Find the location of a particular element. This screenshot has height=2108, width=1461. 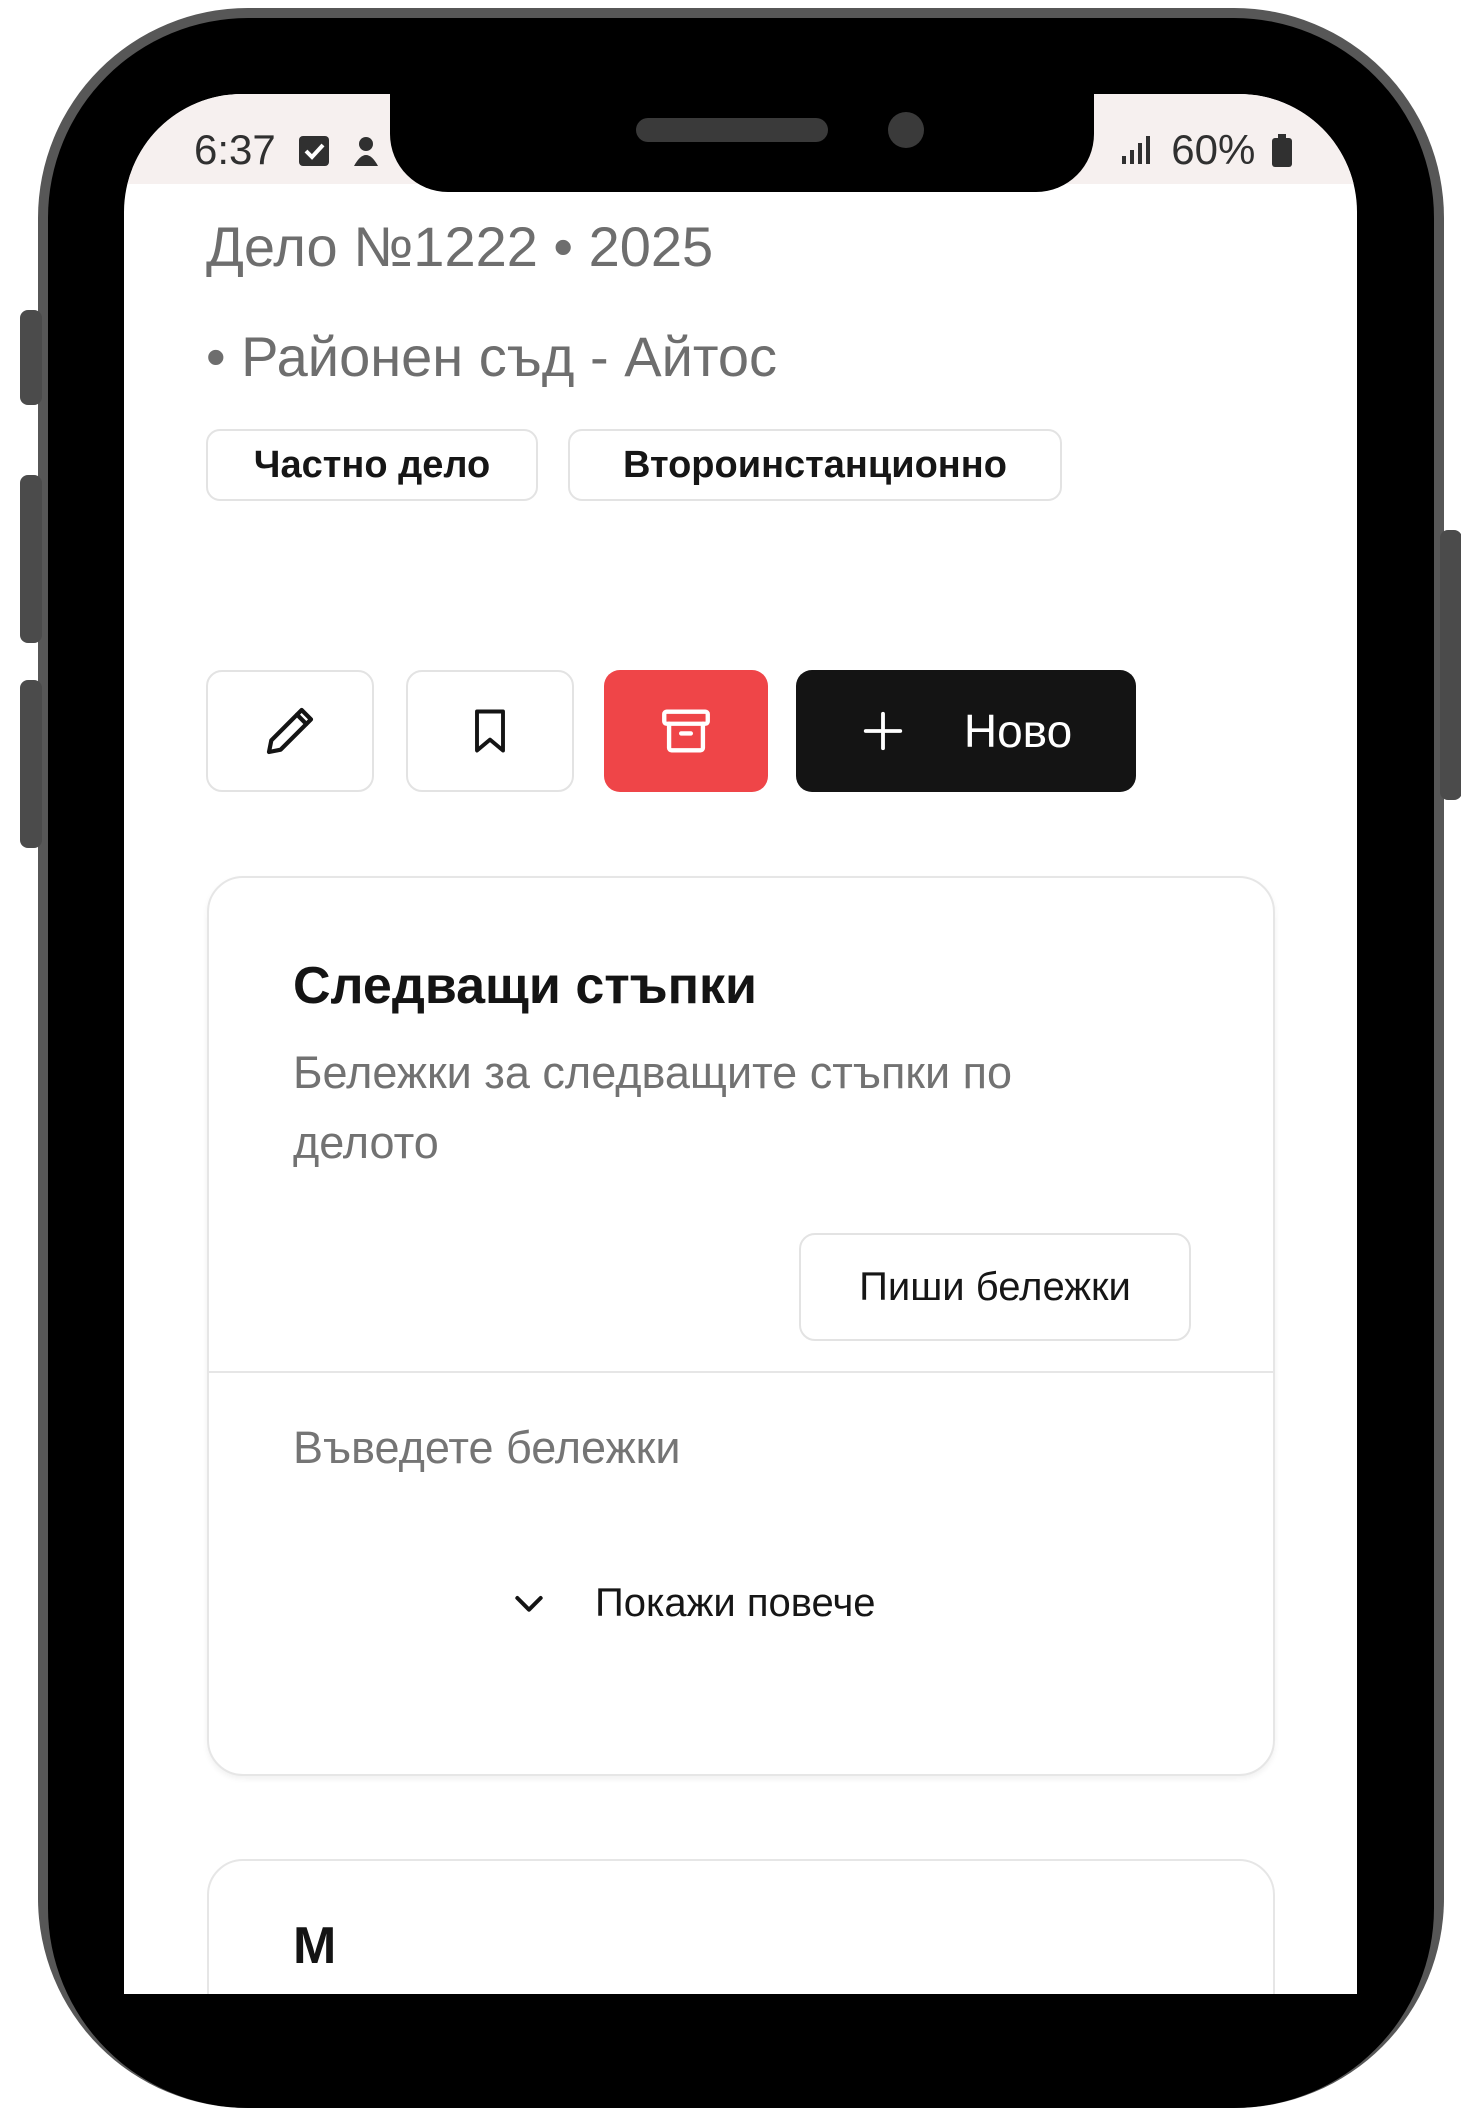

next-card: М is located at coordinates (741, 1926).